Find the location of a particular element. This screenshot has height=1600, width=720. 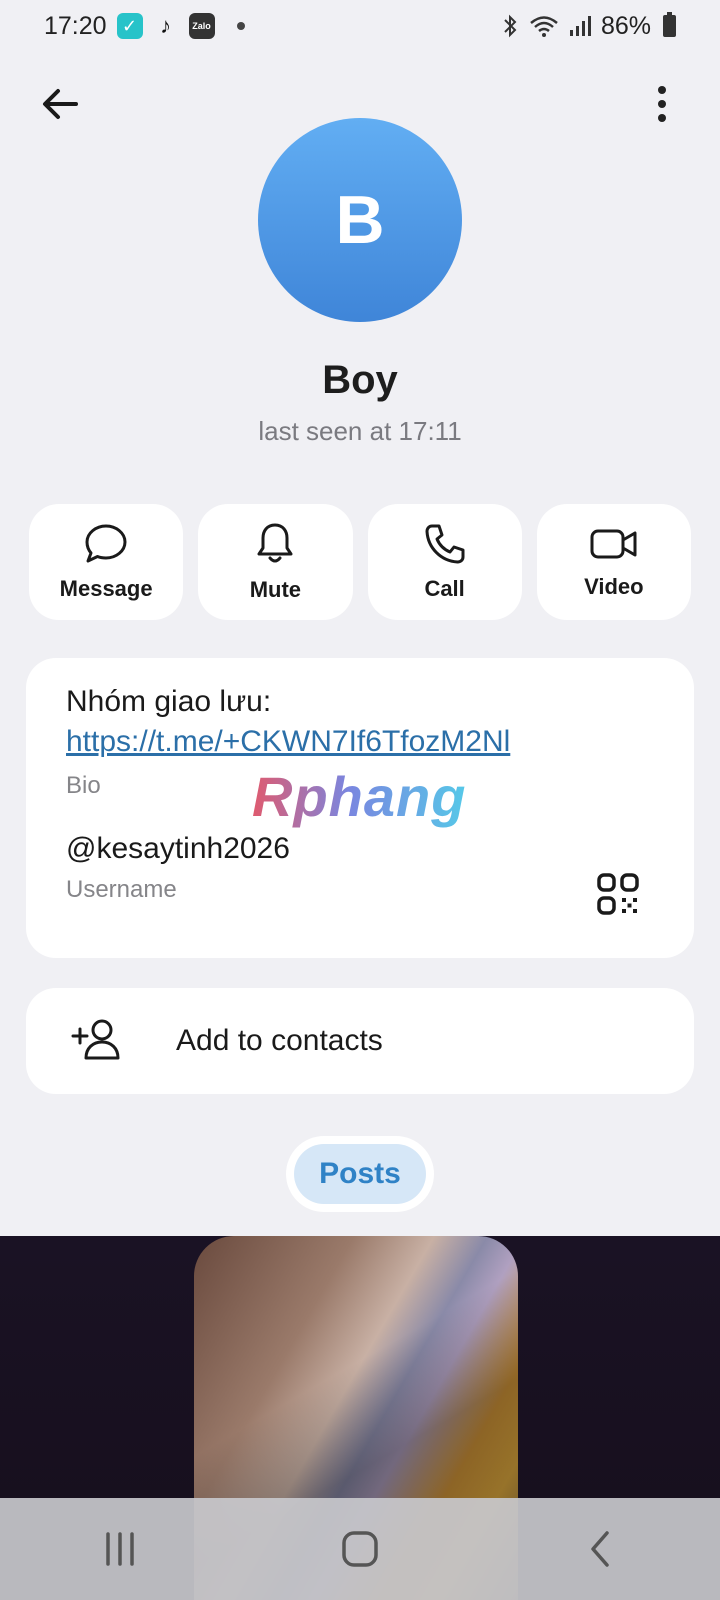

avatar-letter: B is located at coordinates (360, 220).